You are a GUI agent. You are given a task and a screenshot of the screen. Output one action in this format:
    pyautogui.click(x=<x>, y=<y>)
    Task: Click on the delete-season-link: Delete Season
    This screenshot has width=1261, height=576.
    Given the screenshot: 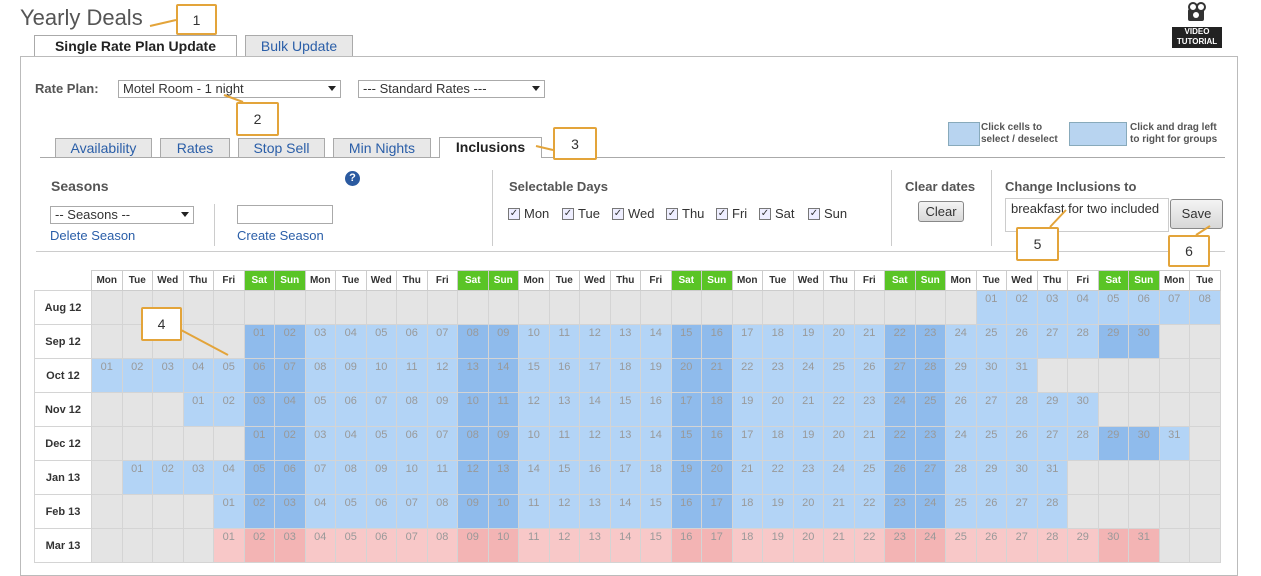 What is the action you would take?
    pyautogui.click(x=92, y=235)
    